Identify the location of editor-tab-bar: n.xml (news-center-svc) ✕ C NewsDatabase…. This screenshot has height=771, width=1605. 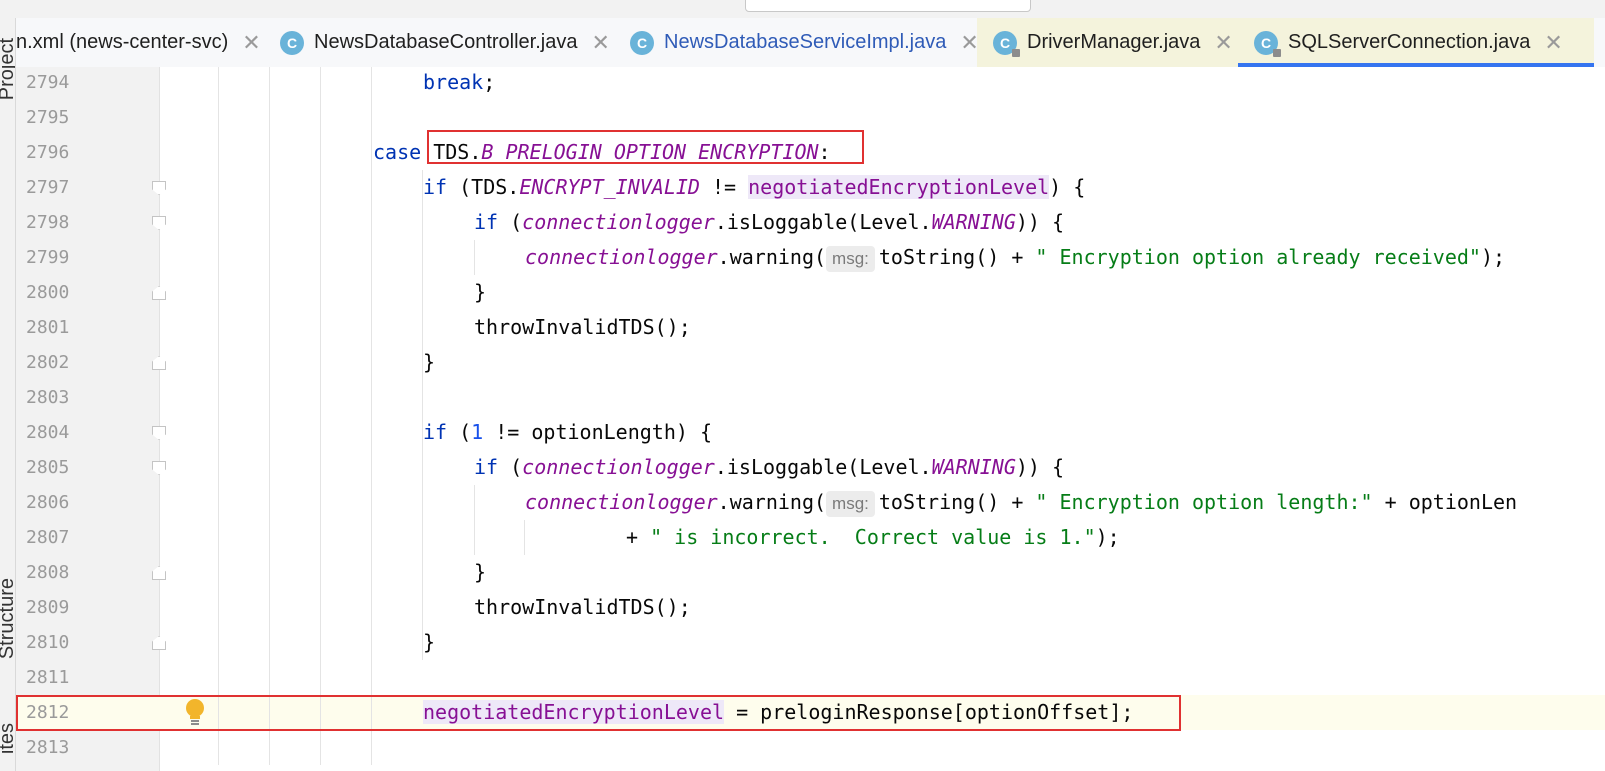
(810, 43).